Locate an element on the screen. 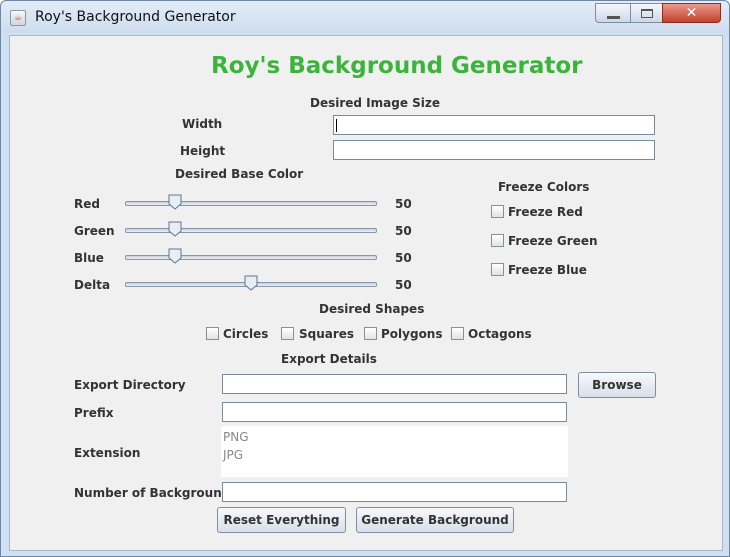 The image size is (730, 557). green-value: 50 is located at coordinates (403, 231).